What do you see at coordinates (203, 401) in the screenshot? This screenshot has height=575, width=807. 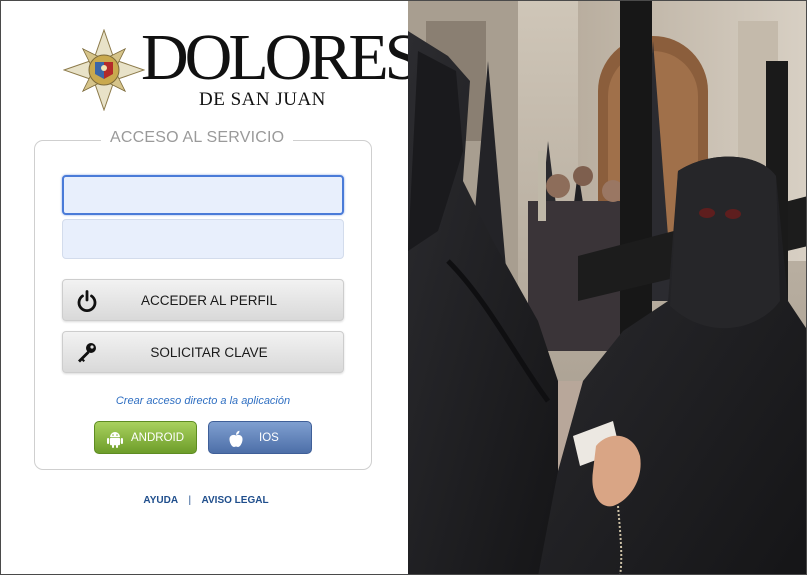 I see `shortcut-link: Crear acceso directo a la aplicación` at bounding box center [203, 401].